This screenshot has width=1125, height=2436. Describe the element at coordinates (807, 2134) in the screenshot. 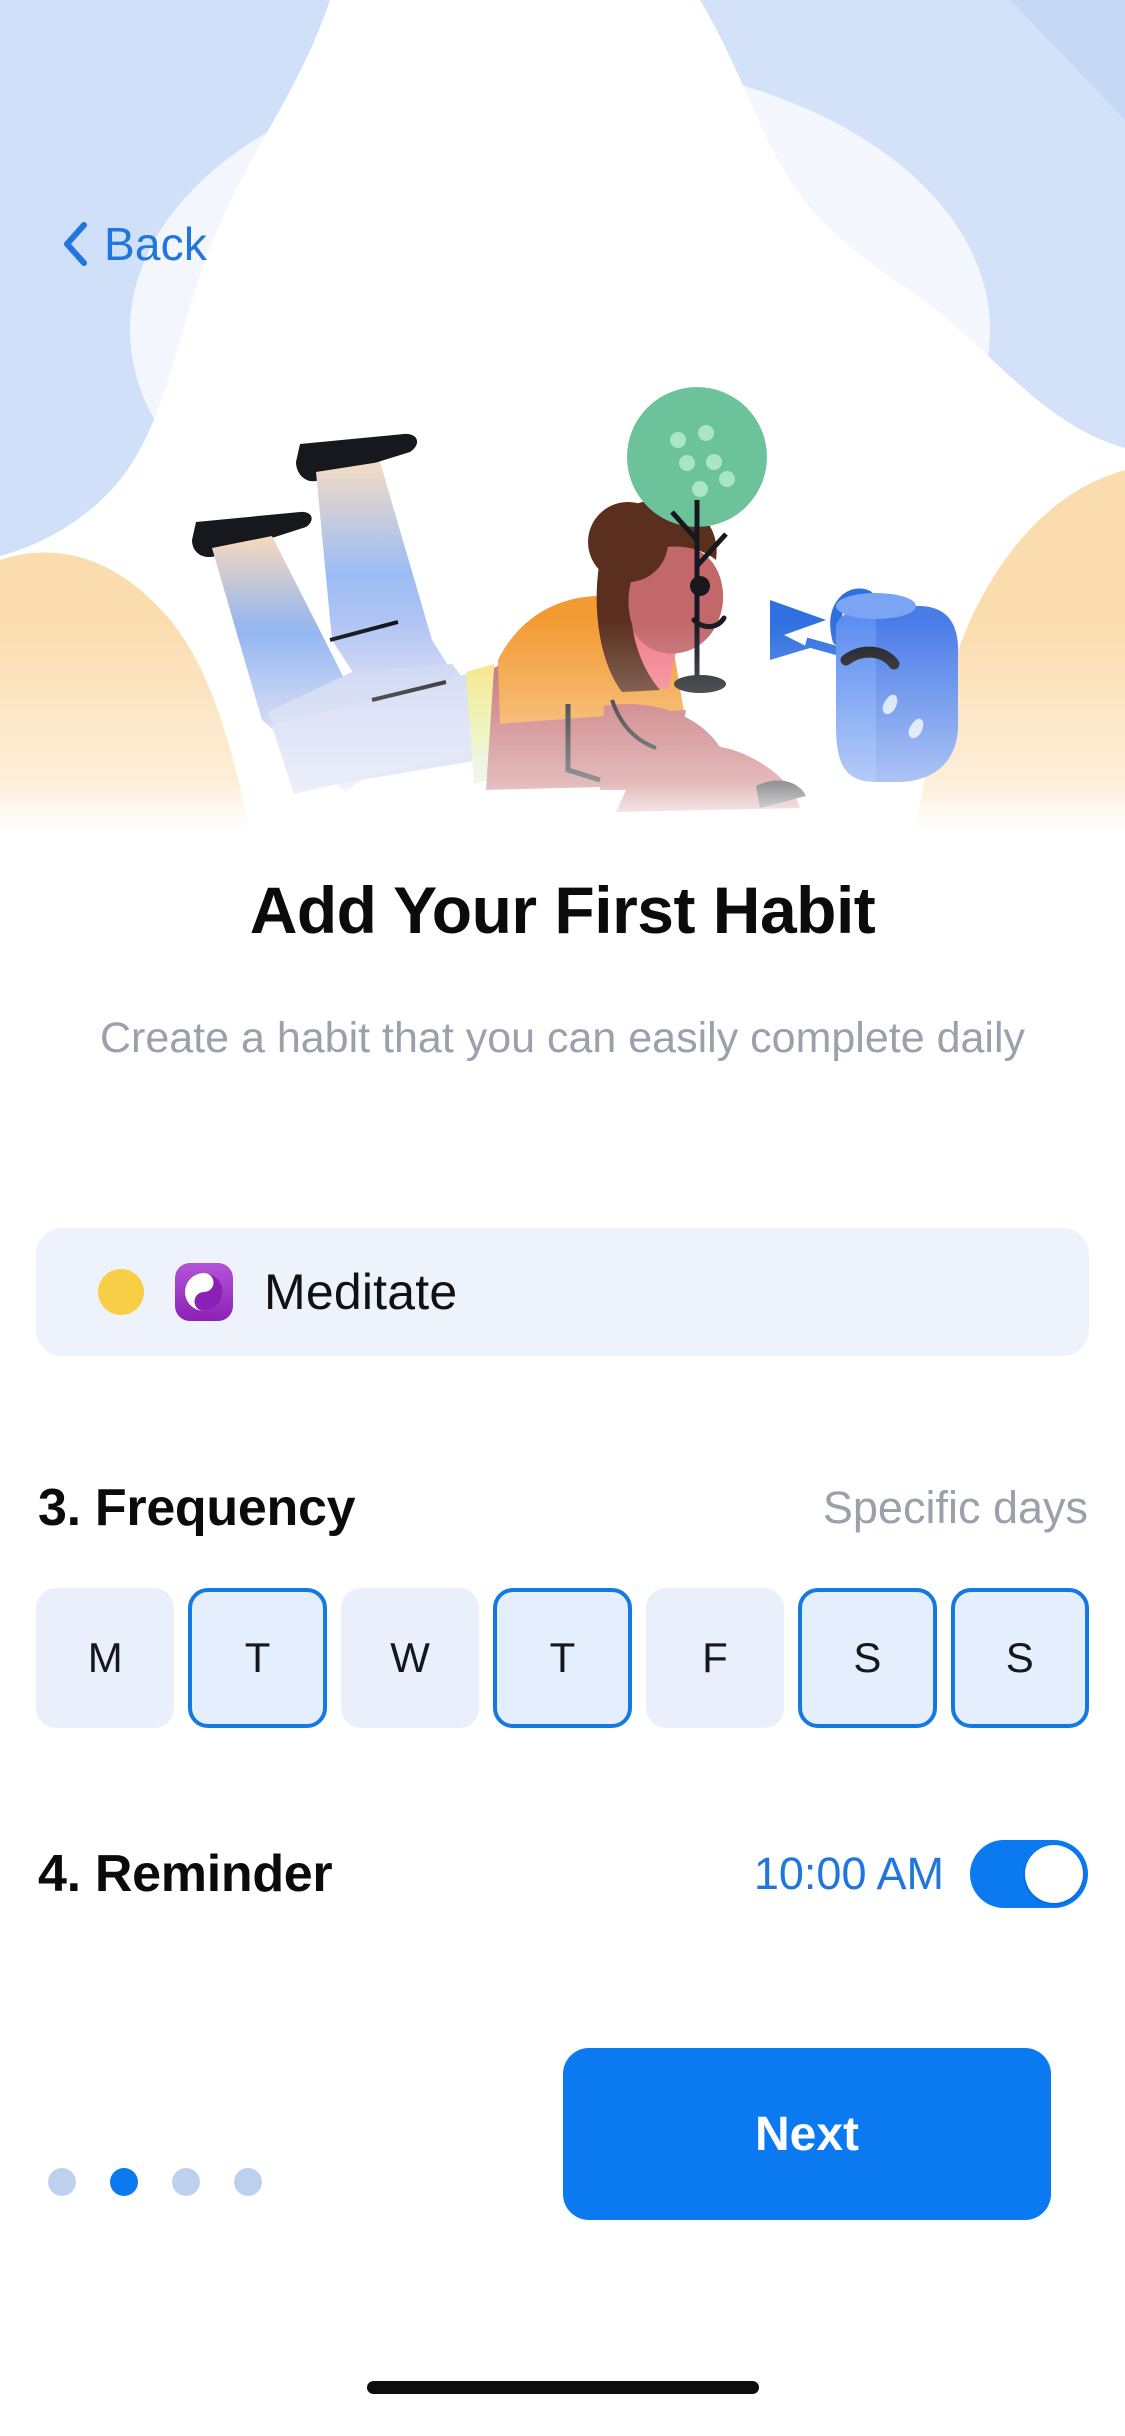

I see `next-button: Next` at that location.